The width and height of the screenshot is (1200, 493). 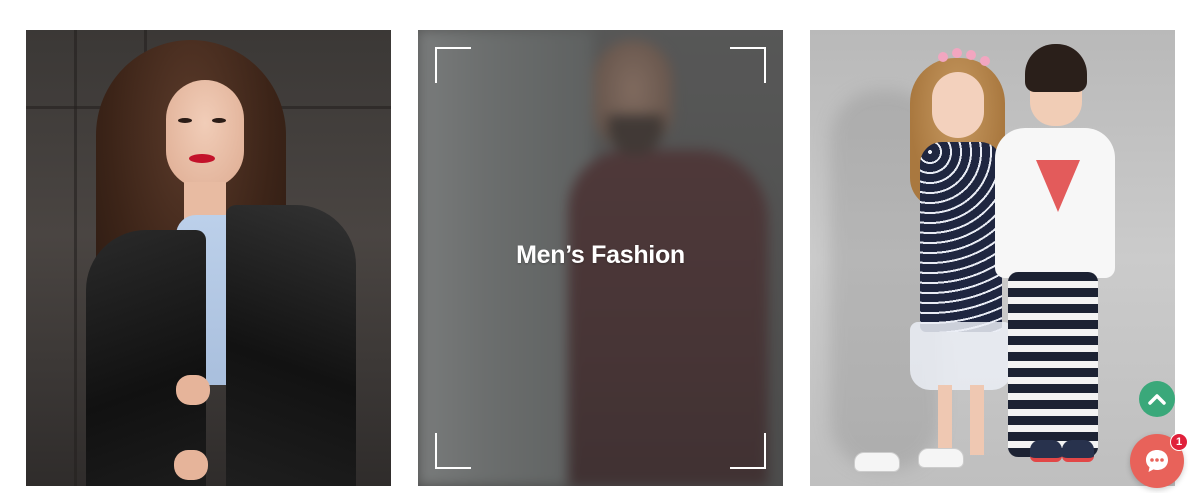 I want to click on chat-bubble-icon, so click(x=1157, y=461).